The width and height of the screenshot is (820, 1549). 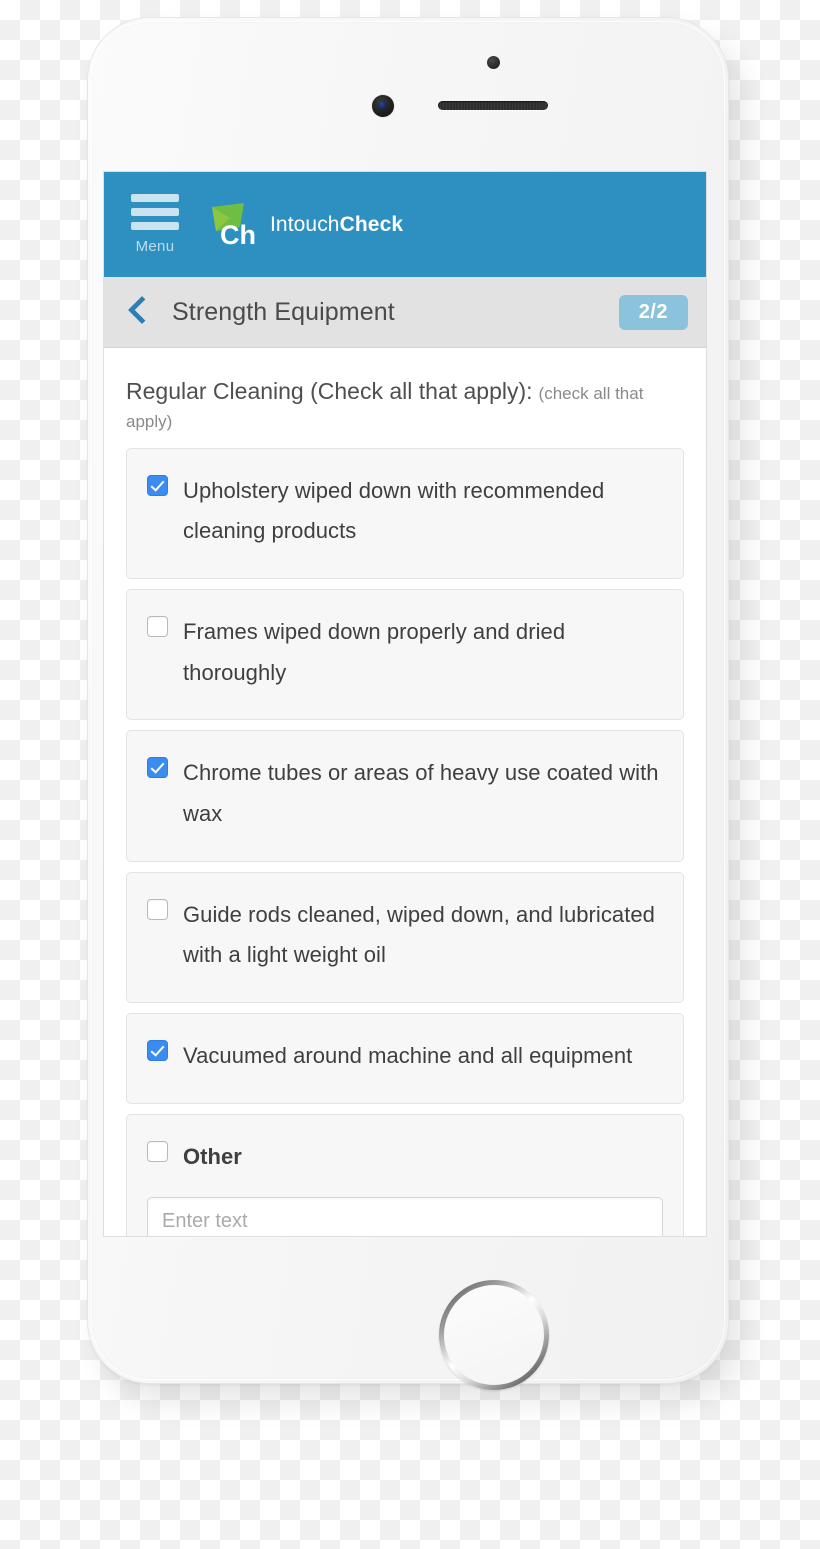 I want to click on menu-button: Menu, so click(x=155, y=224).